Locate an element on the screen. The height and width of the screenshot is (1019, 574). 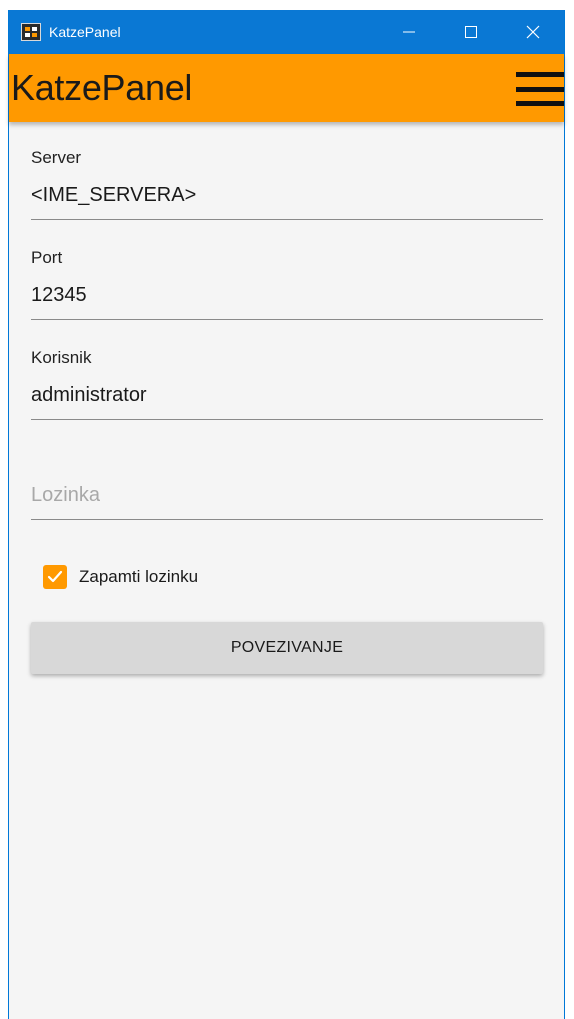
remember-password-checkbox is located at coordinates (55, 577).